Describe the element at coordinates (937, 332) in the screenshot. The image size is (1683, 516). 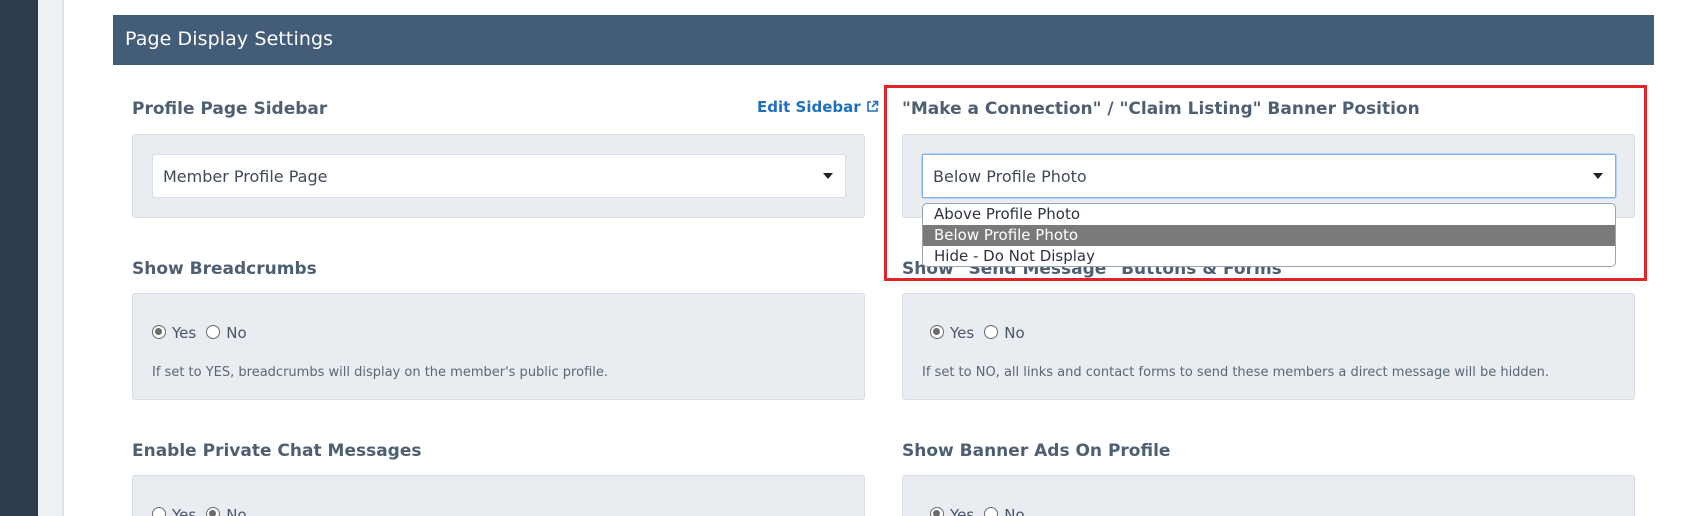
I see `send-message-yes-radio` at that location.